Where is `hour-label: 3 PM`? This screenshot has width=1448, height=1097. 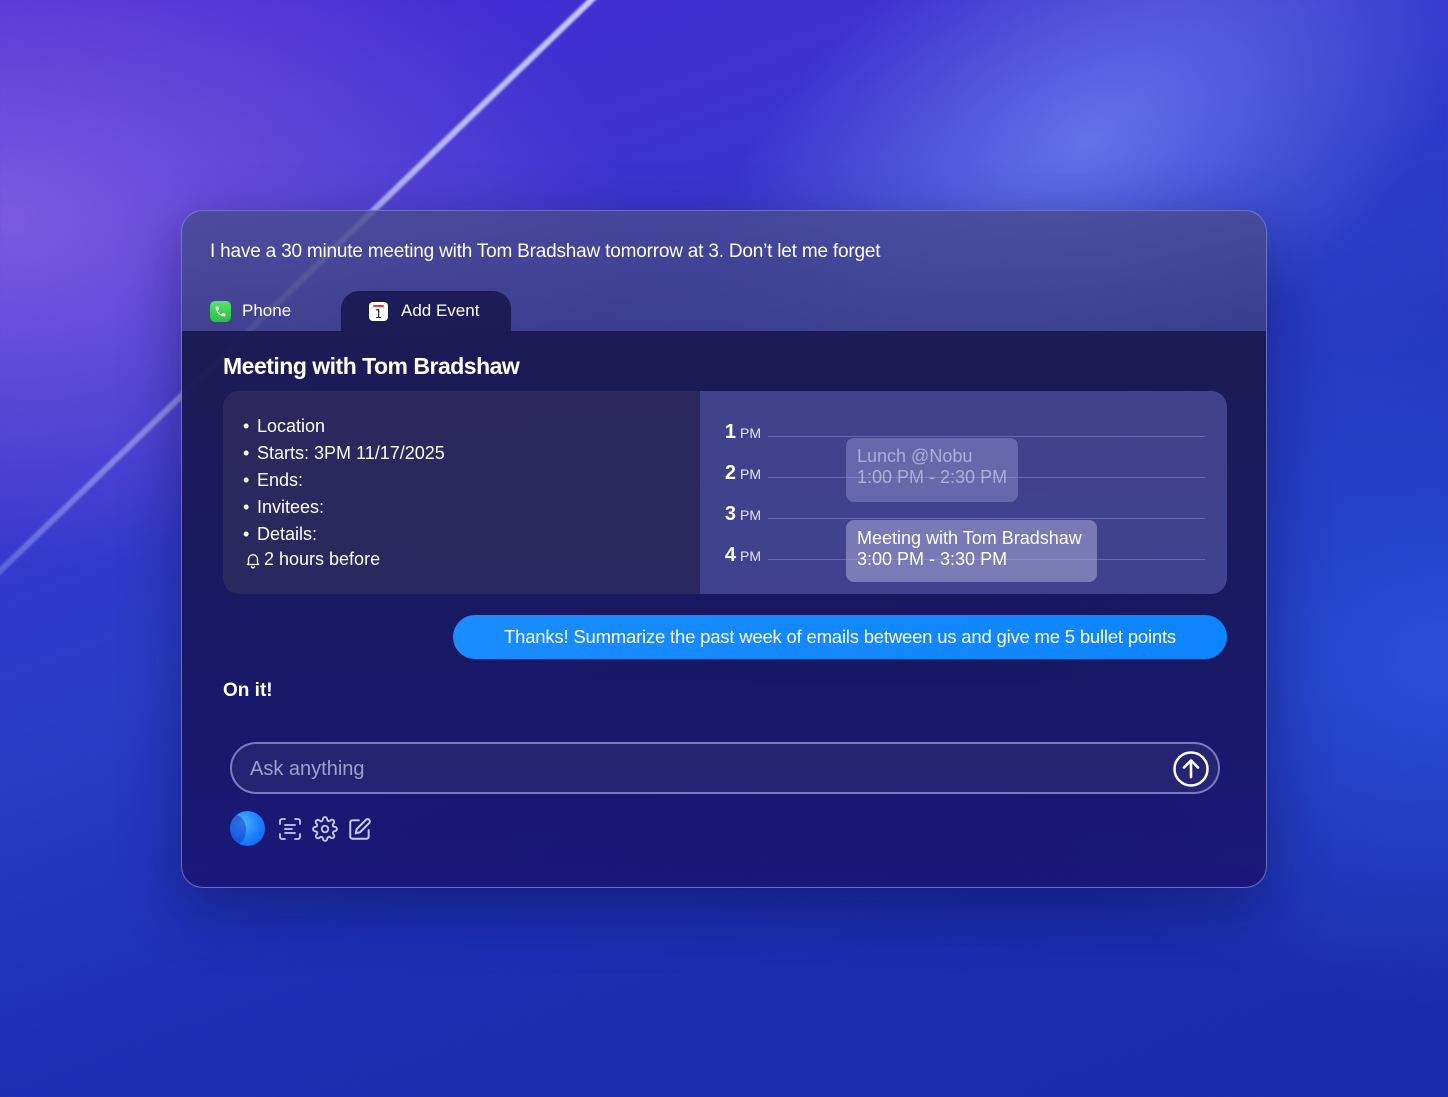
hour-label: 3 PM is located at coordinates (742, 514).